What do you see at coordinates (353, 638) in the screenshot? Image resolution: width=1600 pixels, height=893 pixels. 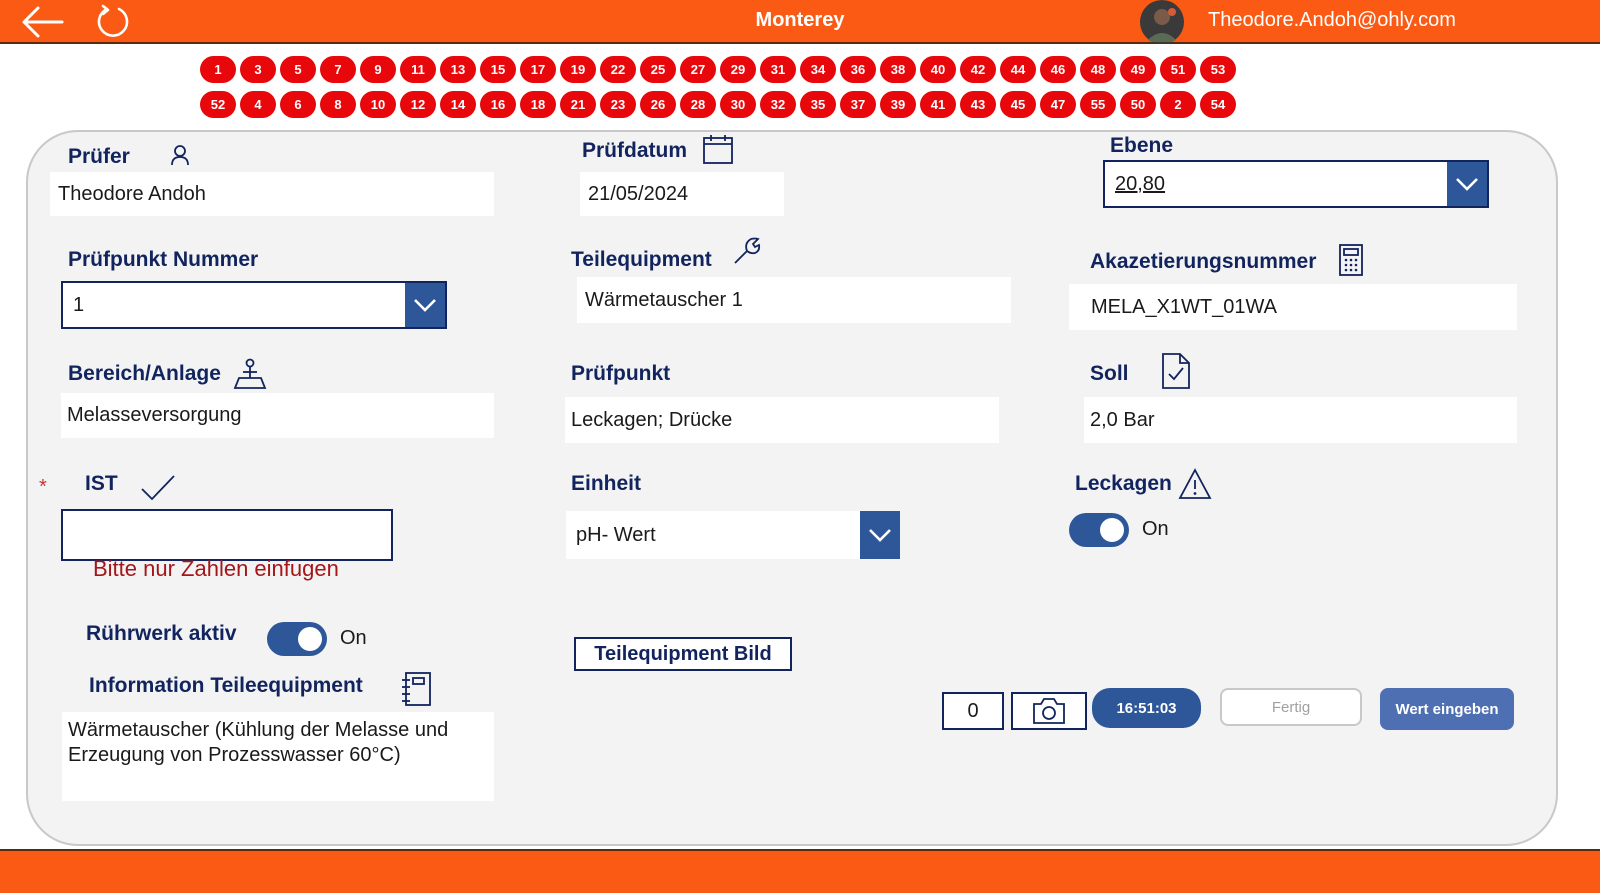 I see `ruehrwerk-toggle-text: On` at bounding box center [353, 638].